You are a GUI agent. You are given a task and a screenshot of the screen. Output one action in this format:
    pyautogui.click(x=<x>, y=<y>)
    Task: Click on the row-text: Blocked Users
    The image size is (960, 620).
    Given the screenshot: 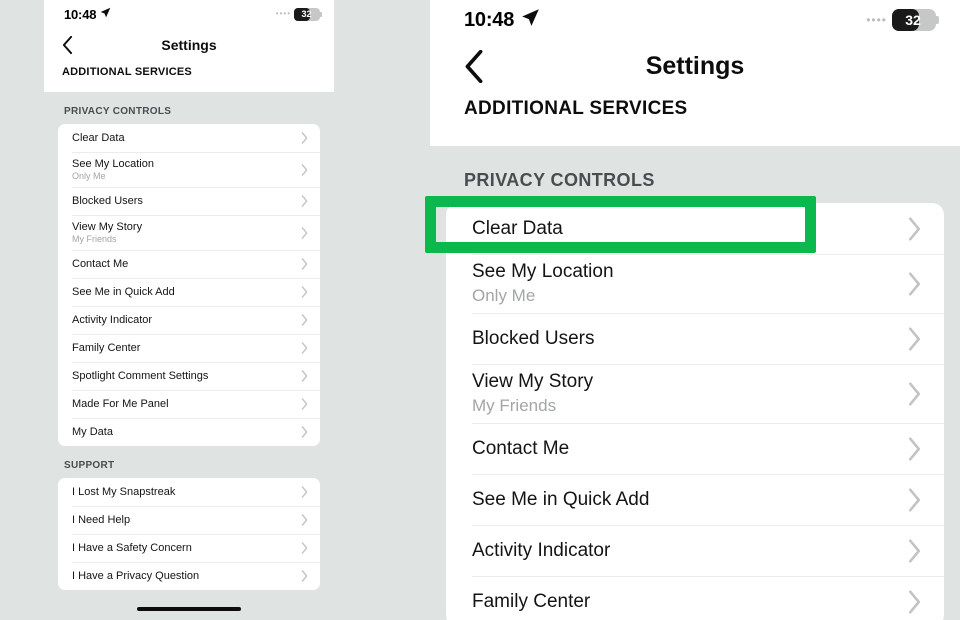 What is the action you would take?
    pyautogui.click(x=107, y=201)
    